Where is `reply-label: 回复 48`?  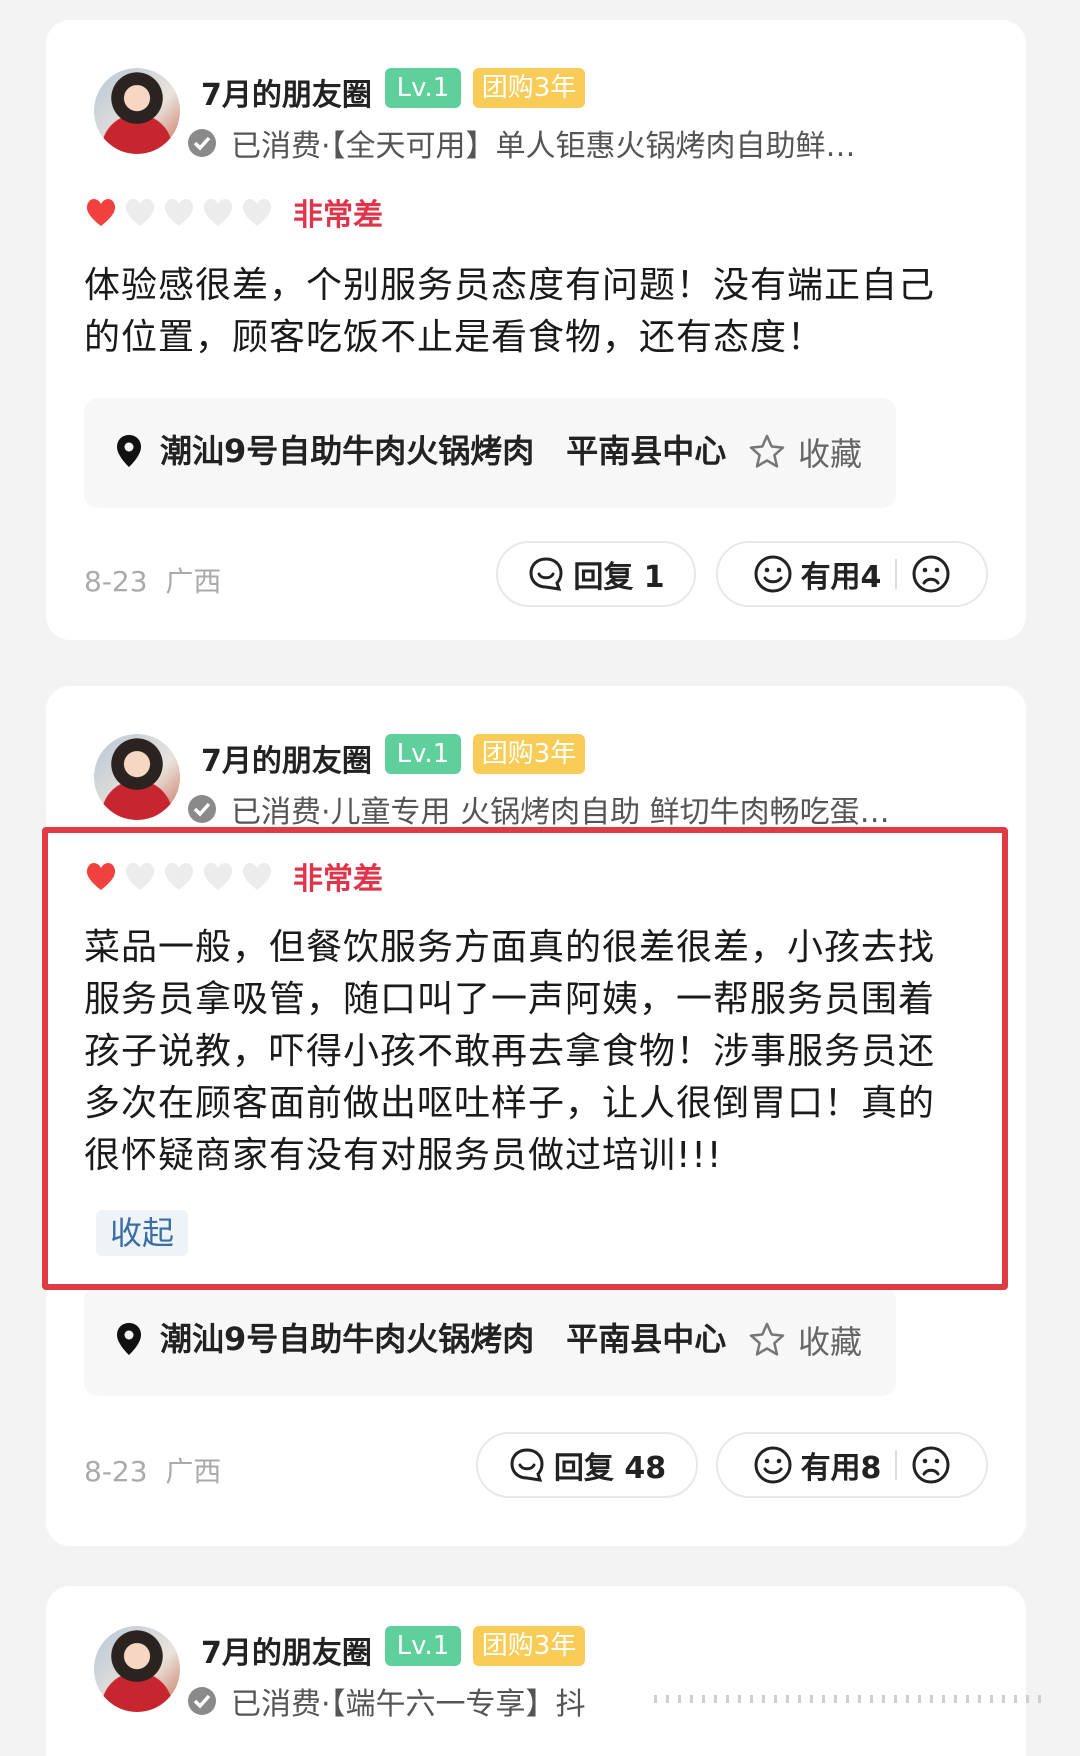 reply-label: 回复 48 is located at coordinates (610, 1468).